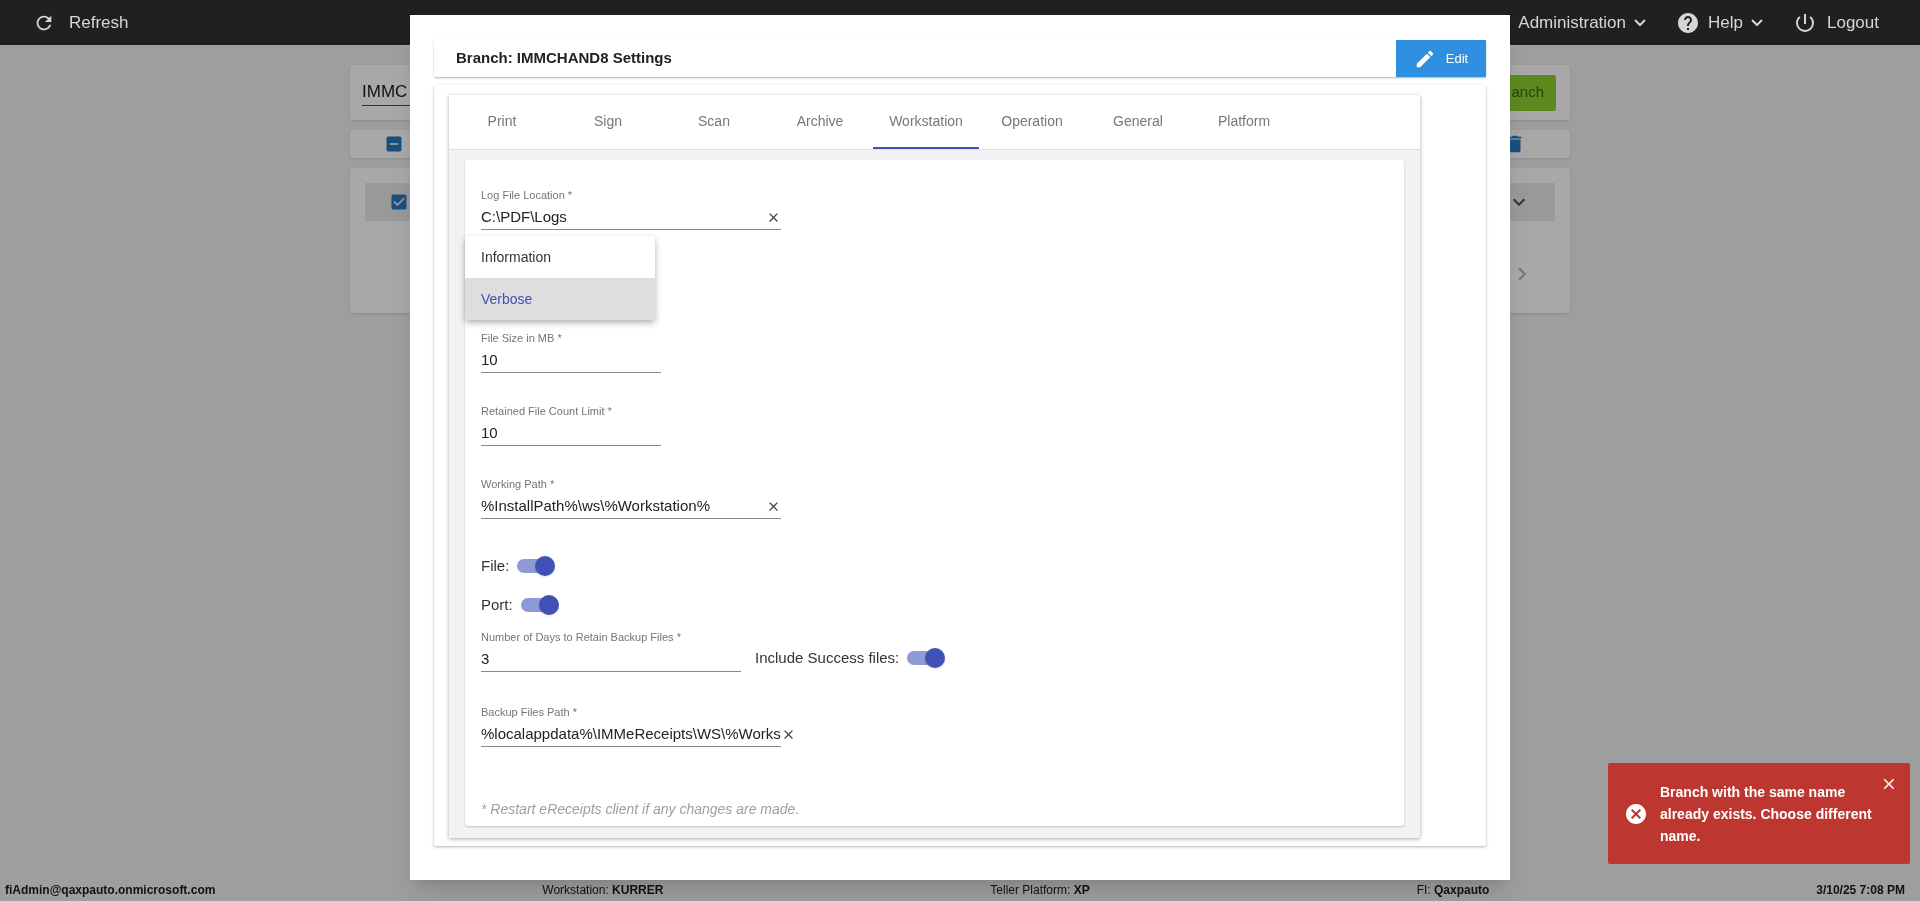  What do you see at coordinates (110, 890) in the screenshot?
I see `status-text: fiAdmin@qaxpauto.onmicrosoft.com` at bounding box center [110, 890].